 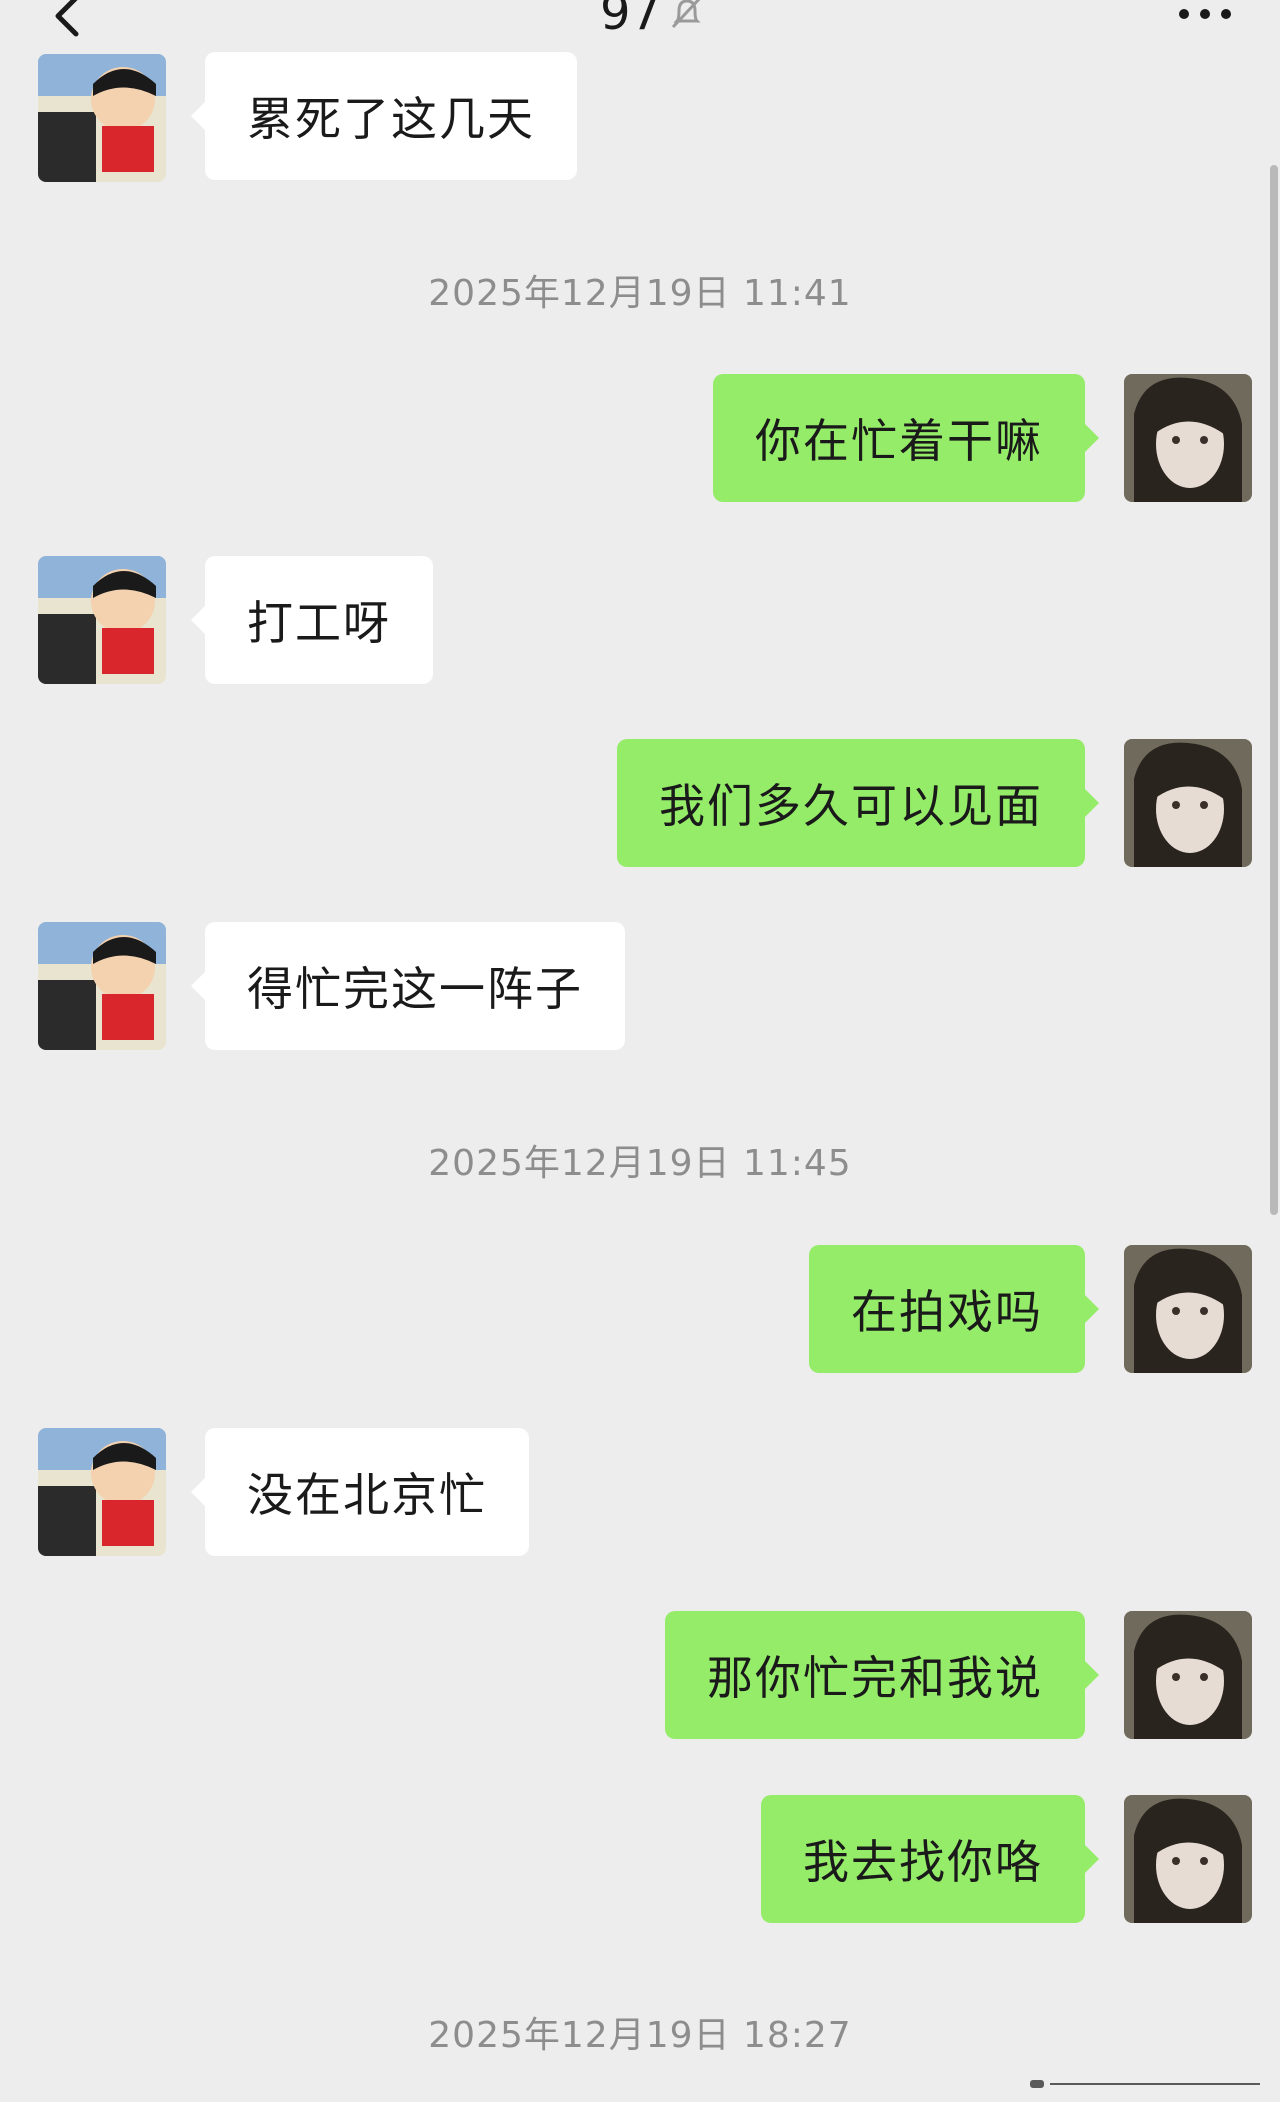 I want to click on message-text: 累死了这几天, so click(x=391, y=119).